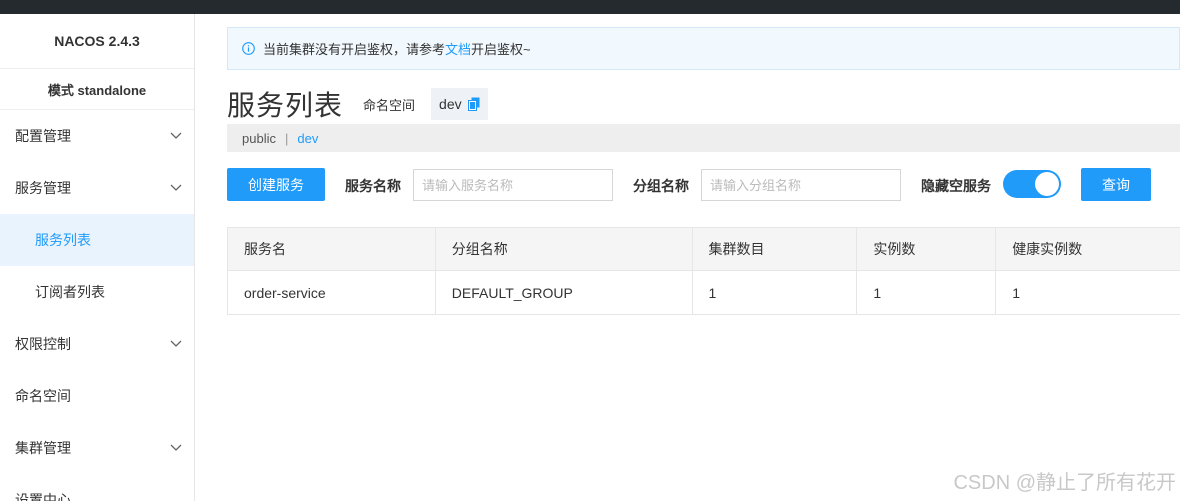 The height and width of the screenshot is (501, 1180). What do you see at coordinates (661, 186) in the screenshot?
I see `group-name-label: 分组名称` at bounding box center [661, 186].